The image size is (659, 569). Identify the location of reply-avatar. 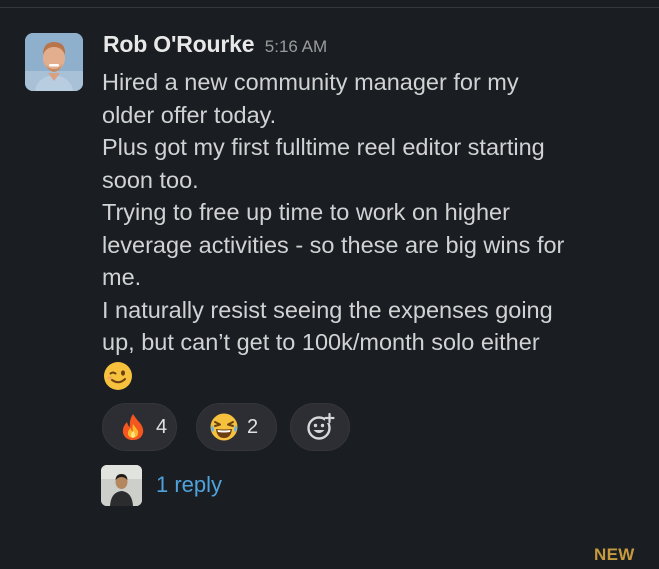
(121, 485).